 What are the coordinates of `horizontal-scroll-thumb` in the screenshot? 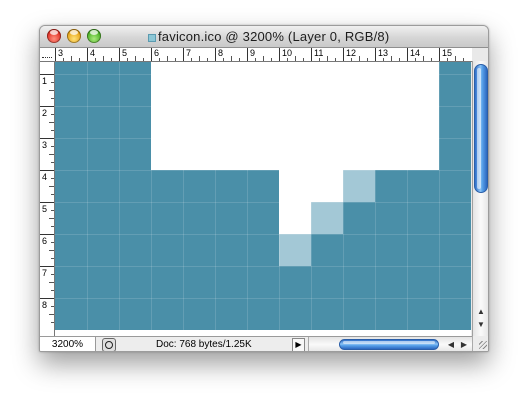 It's located at (389, 344).